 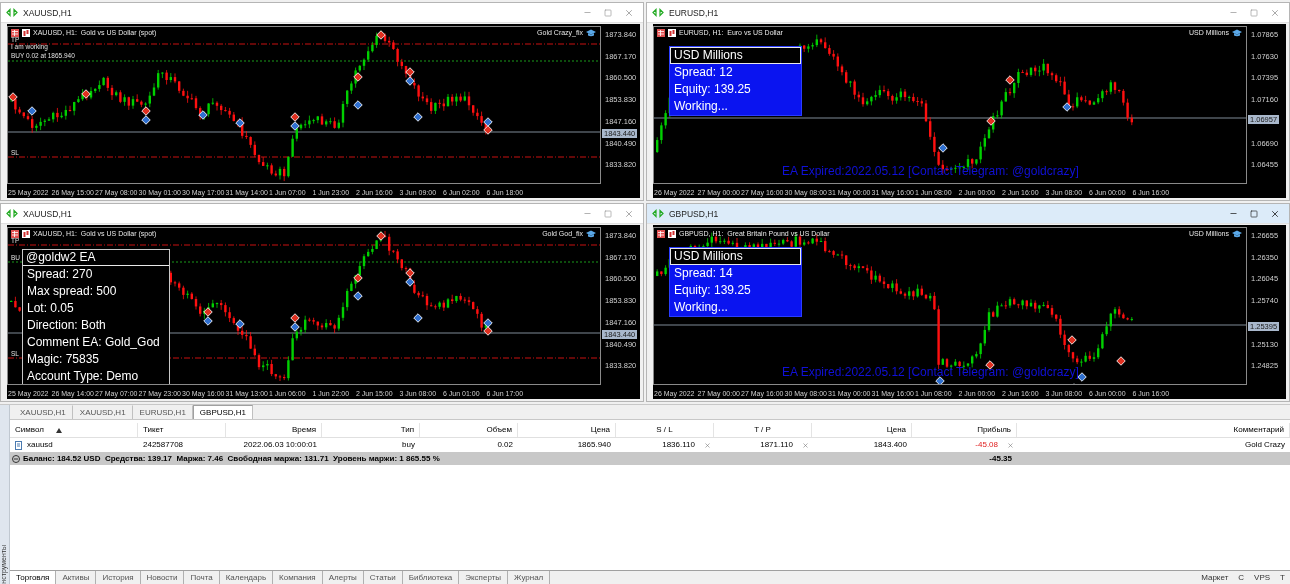 What do you see at coordinates (72, 291) in the screenshot?
I see `panel-line: Max spread: 500` at bounding box center [72, 291].